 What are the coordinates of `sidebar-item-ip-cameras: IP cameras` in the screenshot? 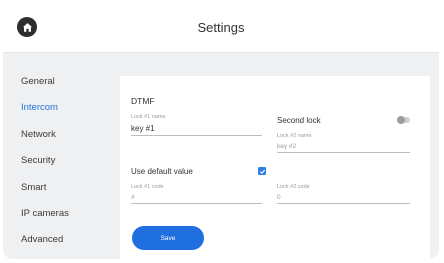 It's located at (45, 213).